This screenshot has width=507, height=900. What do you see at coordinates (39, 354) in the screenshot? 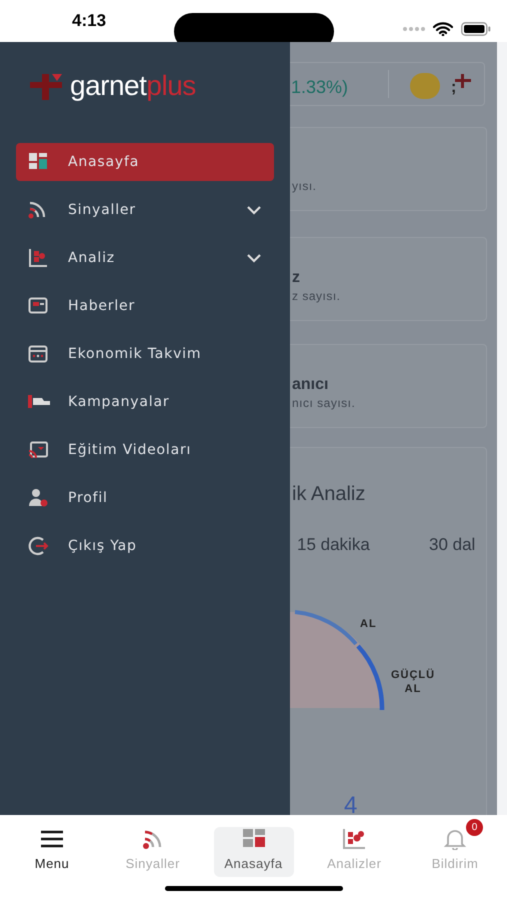
I see `calendar-icon` at bounding box center [39, 354].